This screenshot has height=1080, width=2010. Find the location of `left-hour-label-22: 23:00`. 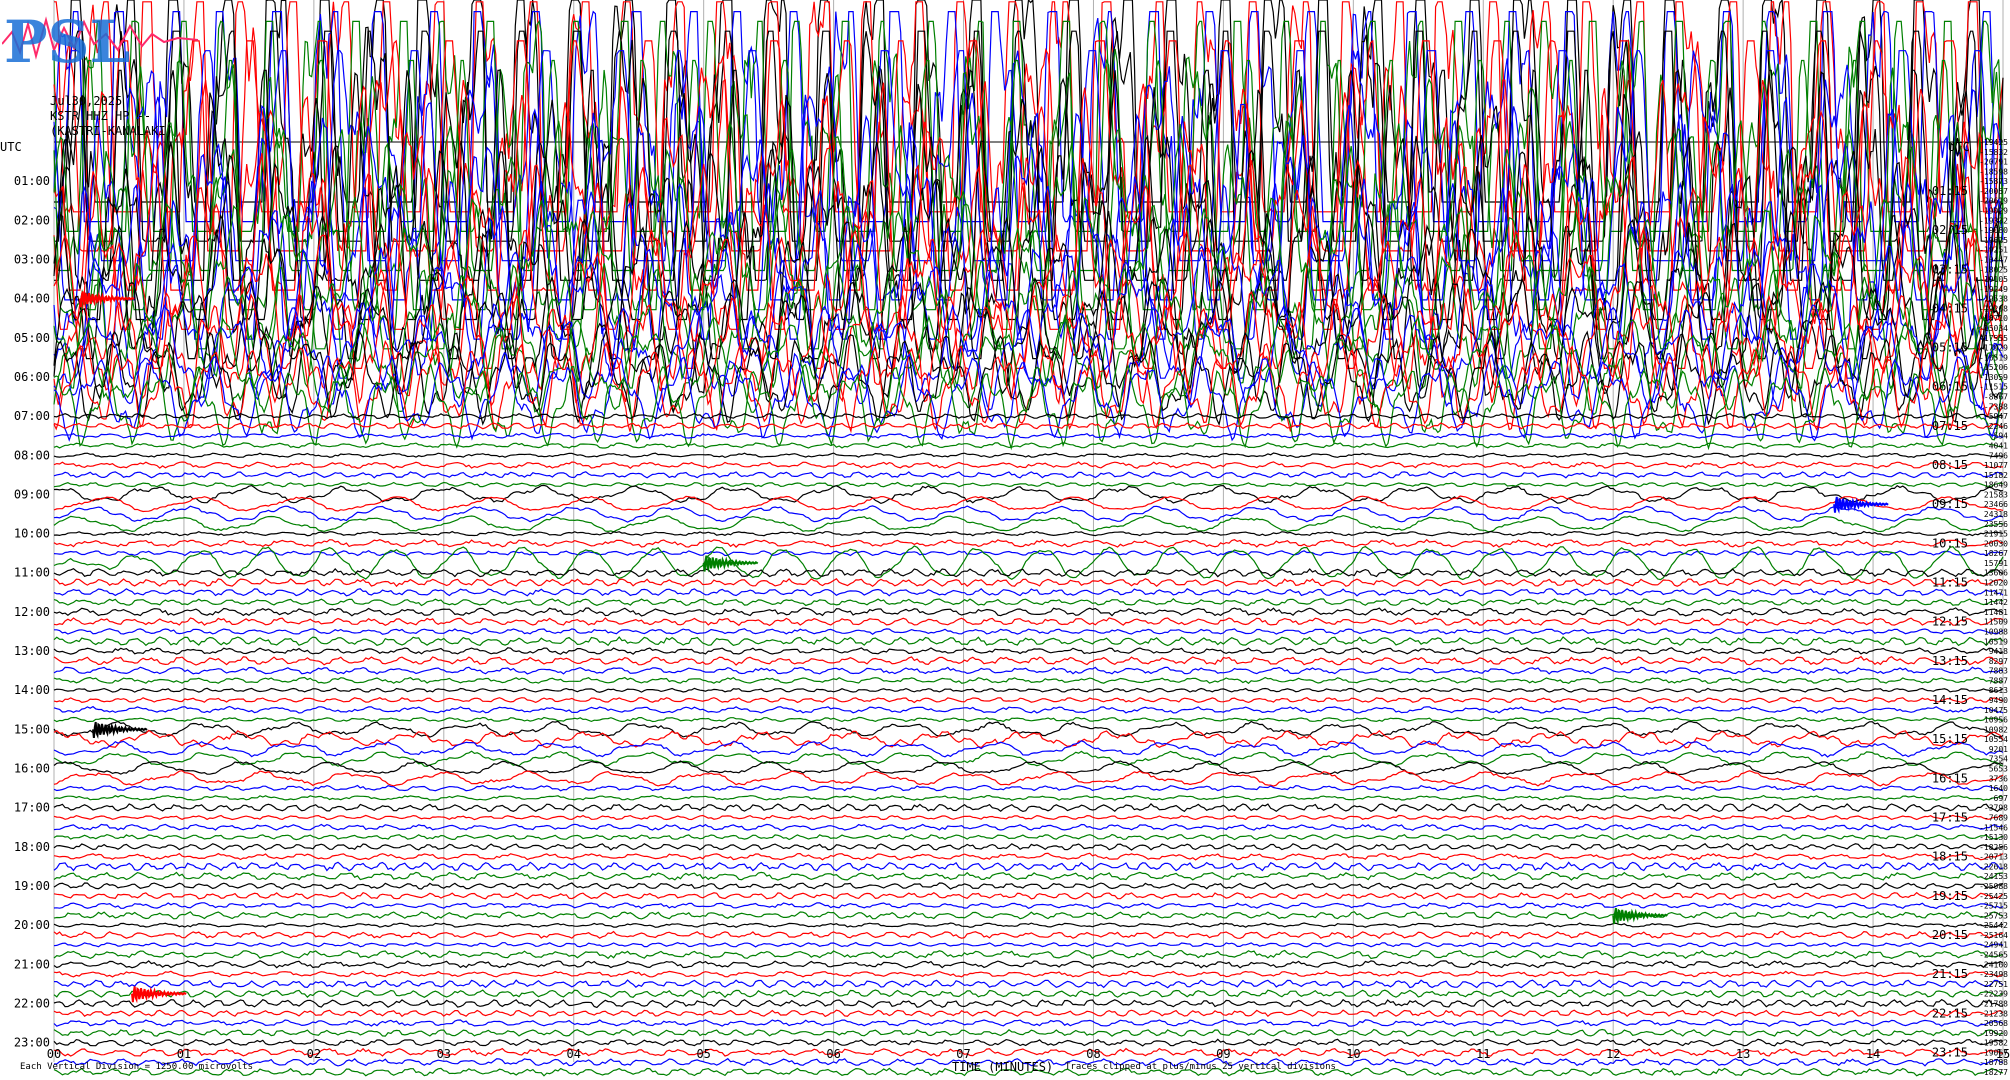

left-hour-label-22: 23:00 is located at coordinates (32, 1043).